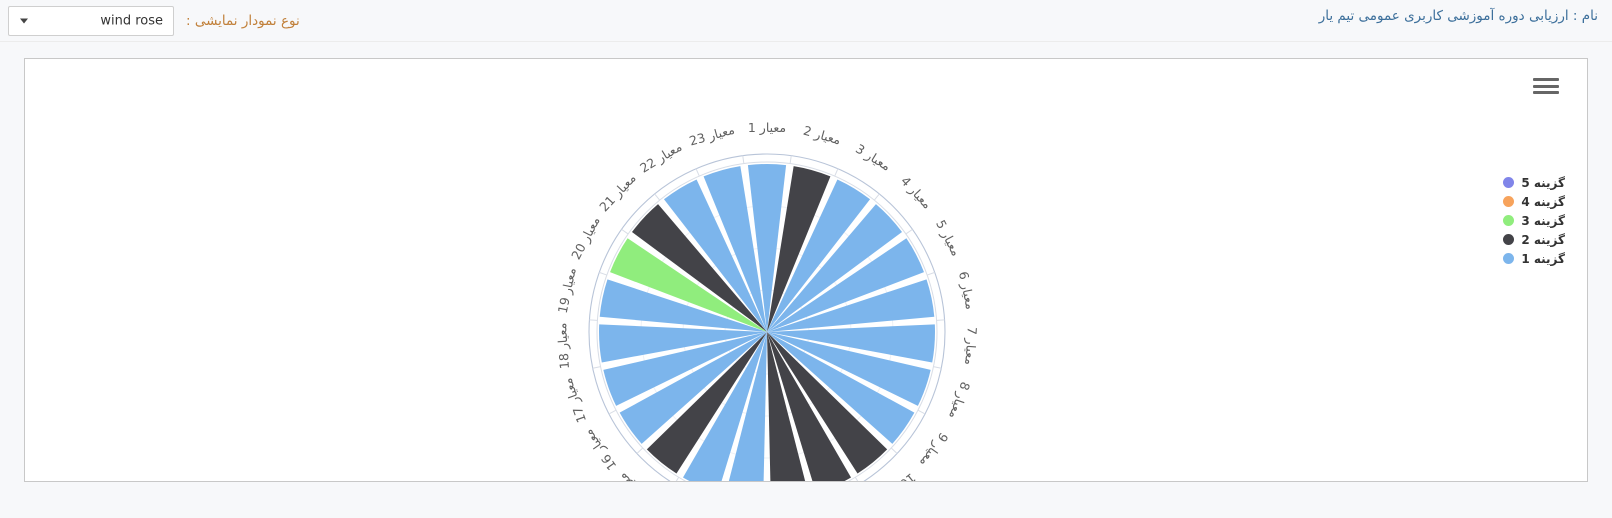 The image size is (1612, 518). Describe the element at coordinates (585, 238) in the screenshot. I see `polar-axis-label: معیار 20` at that location.